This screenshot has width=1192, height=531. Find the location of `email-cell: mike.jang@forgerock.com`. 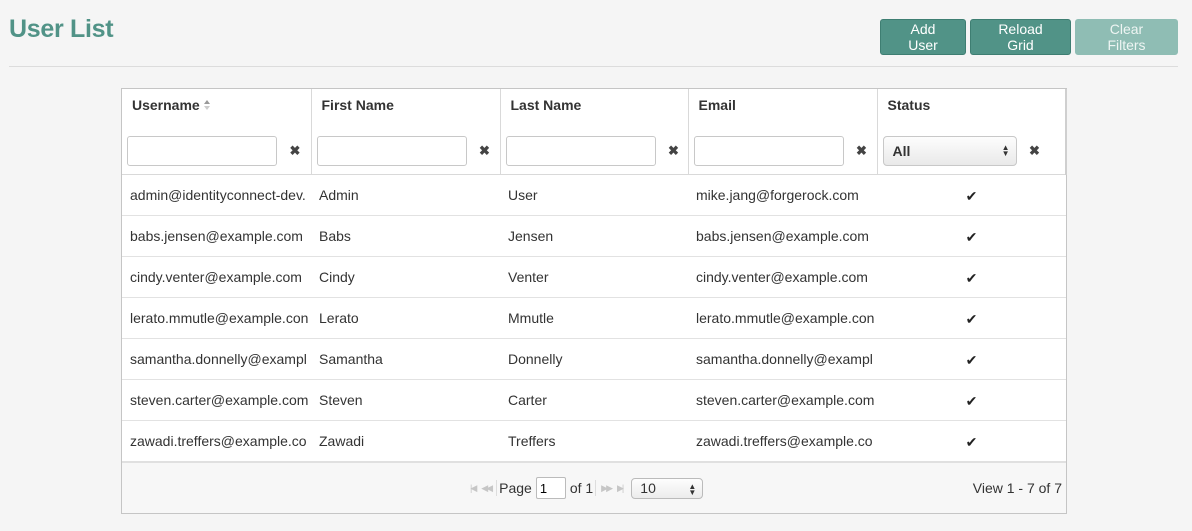

email-cell: mike.jang@forgerock.com is located at coordinates (782, 195).